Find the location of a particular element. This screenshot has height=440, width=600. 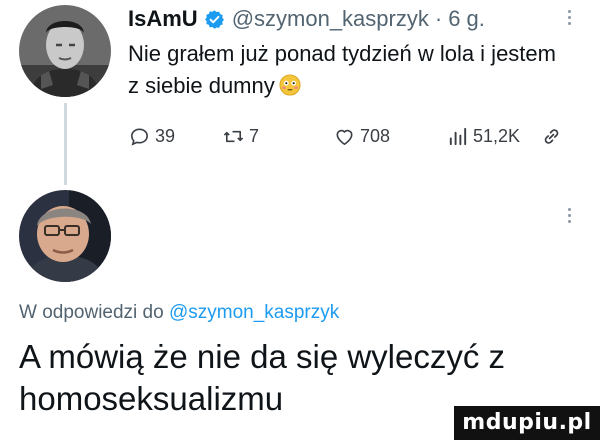

tweet-header: IsAmU @szymon_kasprzyk · 6 g. is located at coordinates (306, 19).